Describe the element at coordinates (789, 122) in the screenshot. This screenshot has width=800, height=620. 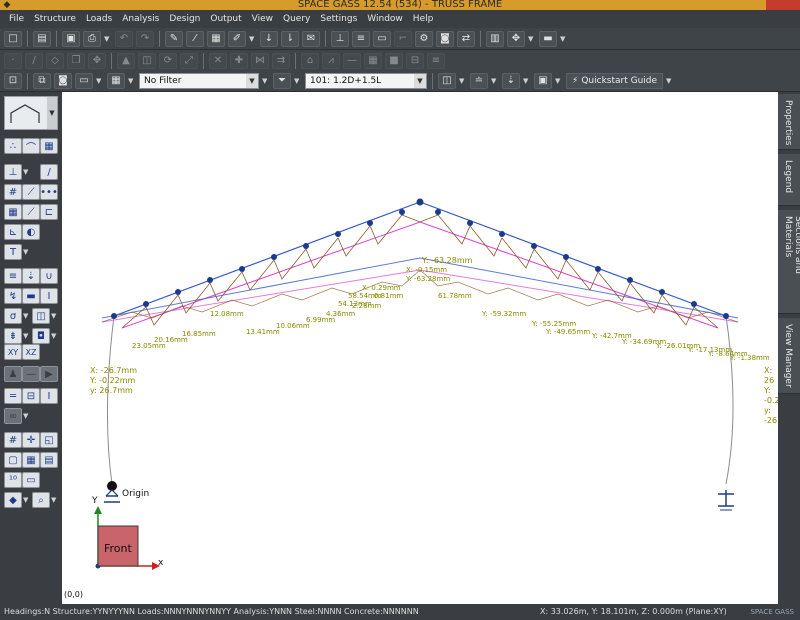
I see `tab-properties: Properties` at that location.